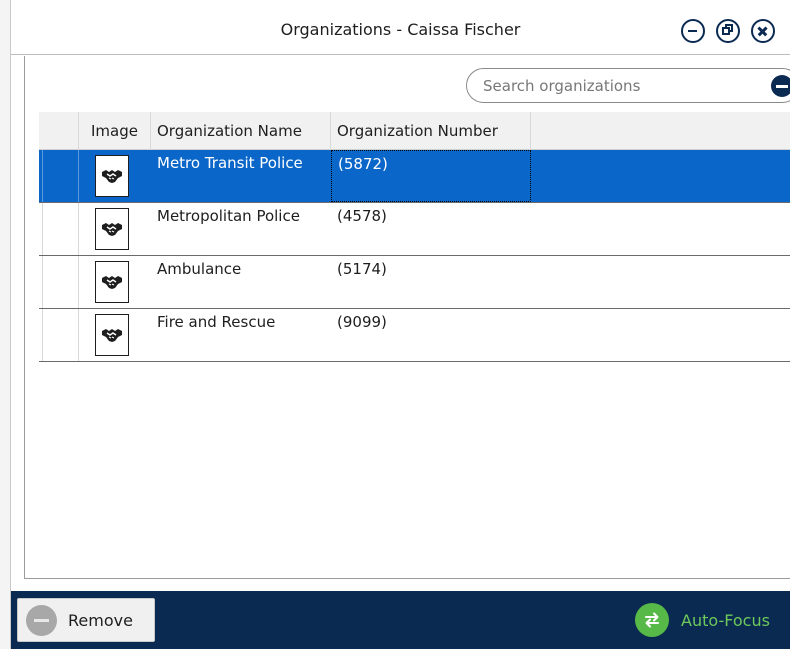 The image size is (790, 649). What do you see at coordinates (693, 31) in the screenshot?
I see `minimize-circle-icon` at bounding box center [693, 31].